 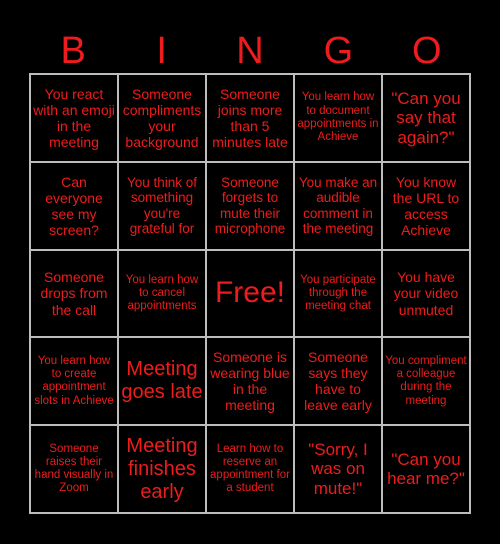 I want to click on header-letter-n: N, so click(x=250, y=51).